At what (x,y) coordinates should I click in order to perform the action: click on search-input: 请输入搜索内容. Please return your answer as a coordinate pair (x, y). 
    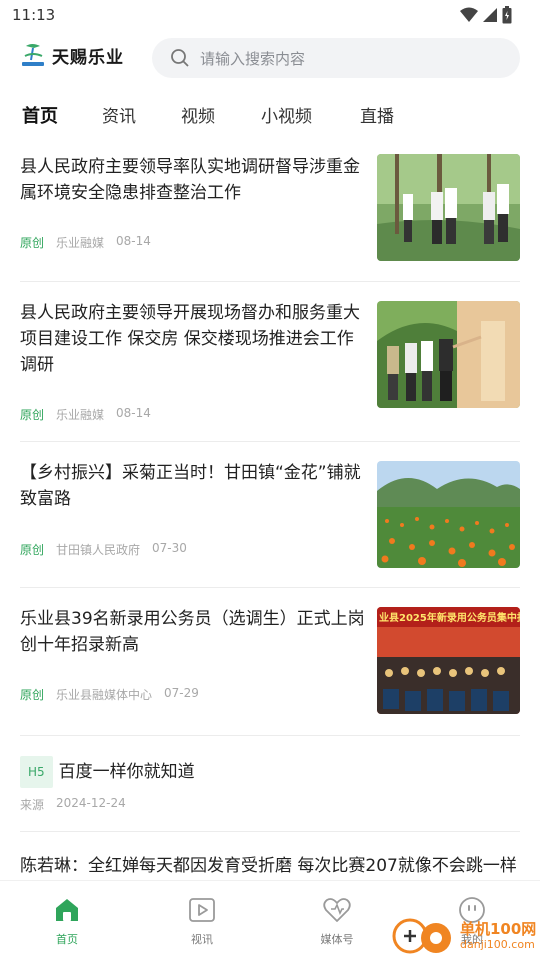
    Looking at the image, I should click on (336, 58).